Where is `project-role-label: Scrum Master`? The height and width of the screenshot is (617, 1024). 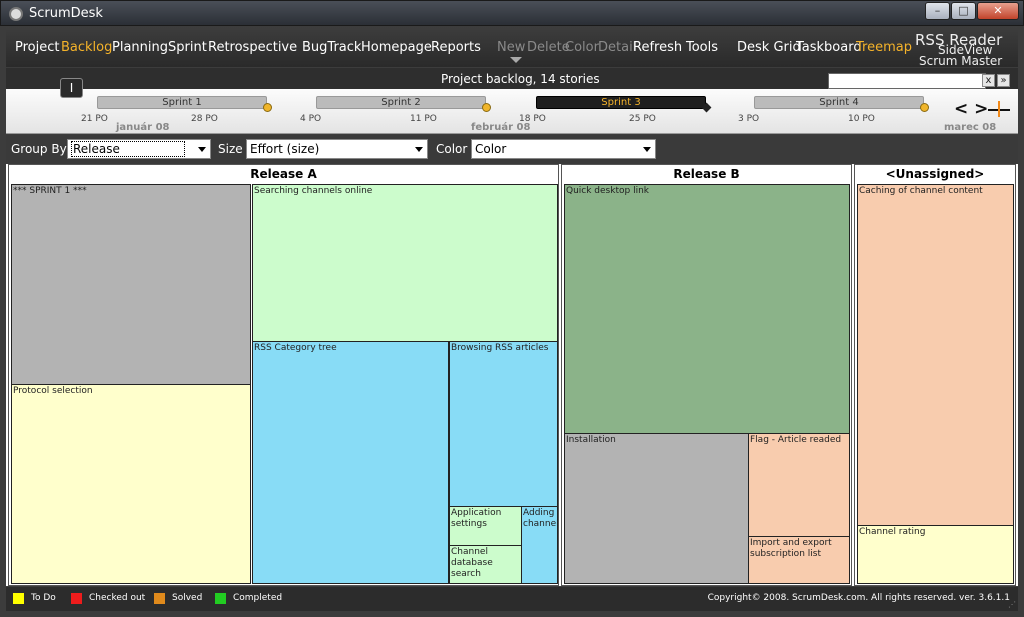 project-role-label: Scrum Master is located at coordinates (961, 61).